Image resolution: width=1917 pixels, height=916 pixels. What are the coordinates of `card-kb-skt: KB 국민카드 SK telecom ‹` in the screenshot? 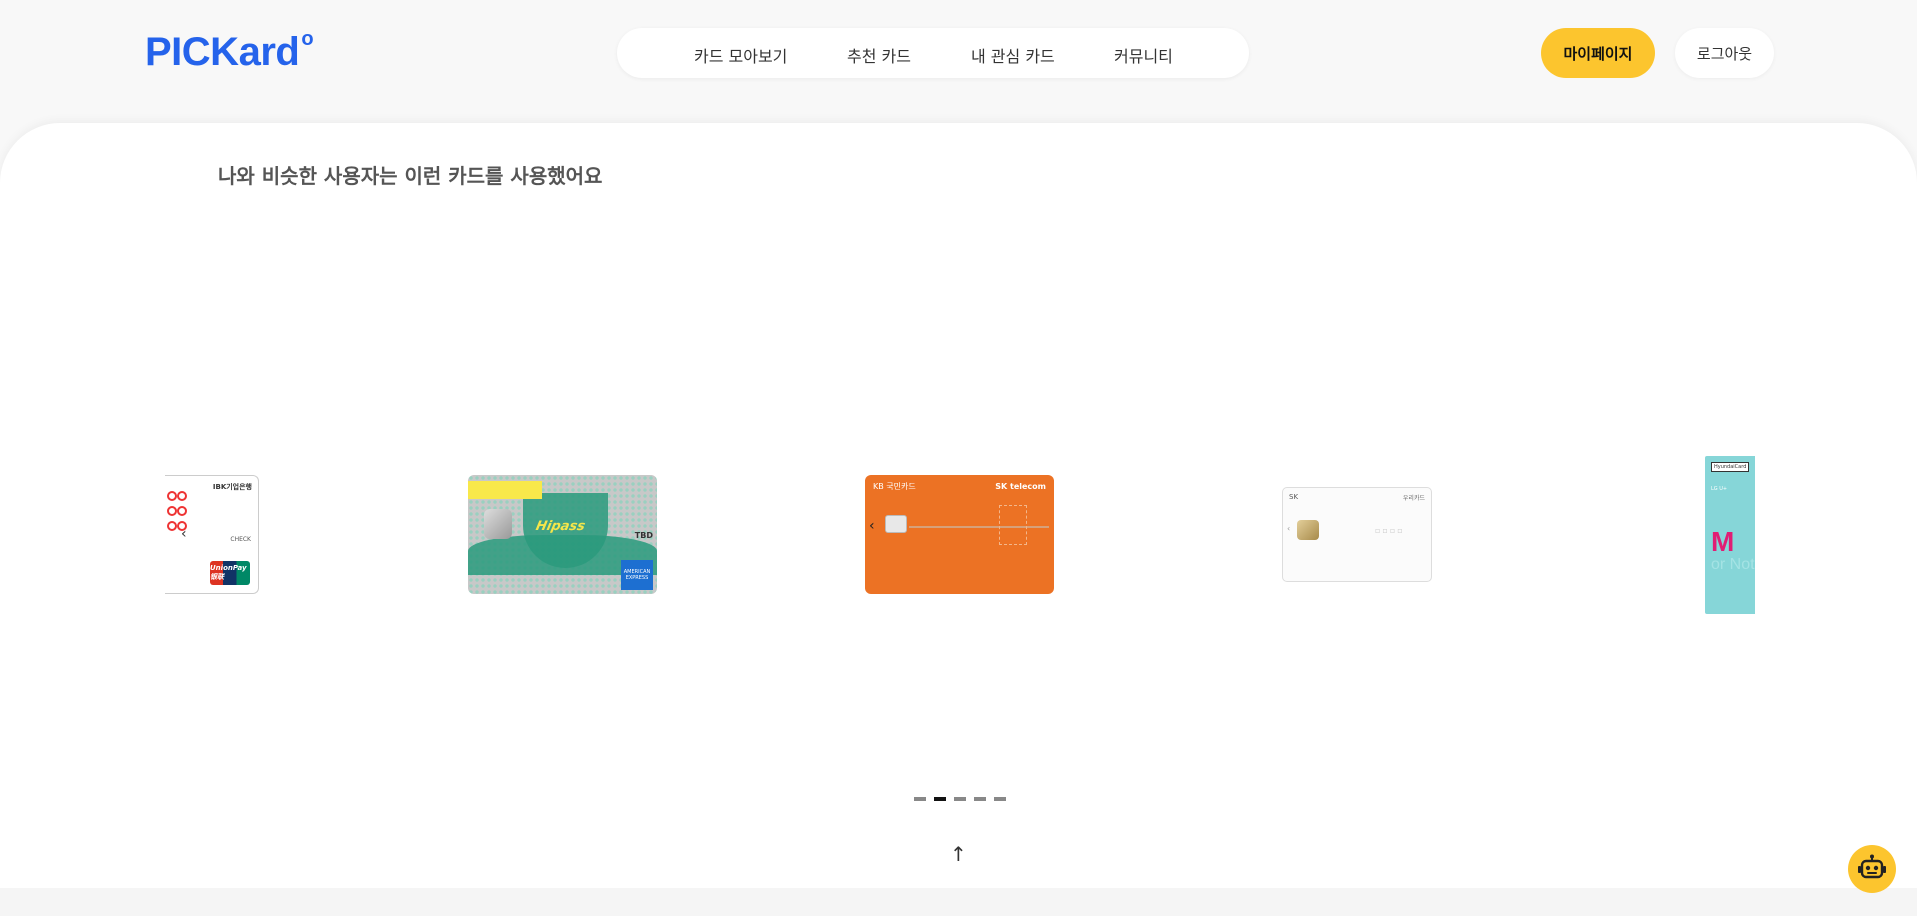 It's located at (959, 534).